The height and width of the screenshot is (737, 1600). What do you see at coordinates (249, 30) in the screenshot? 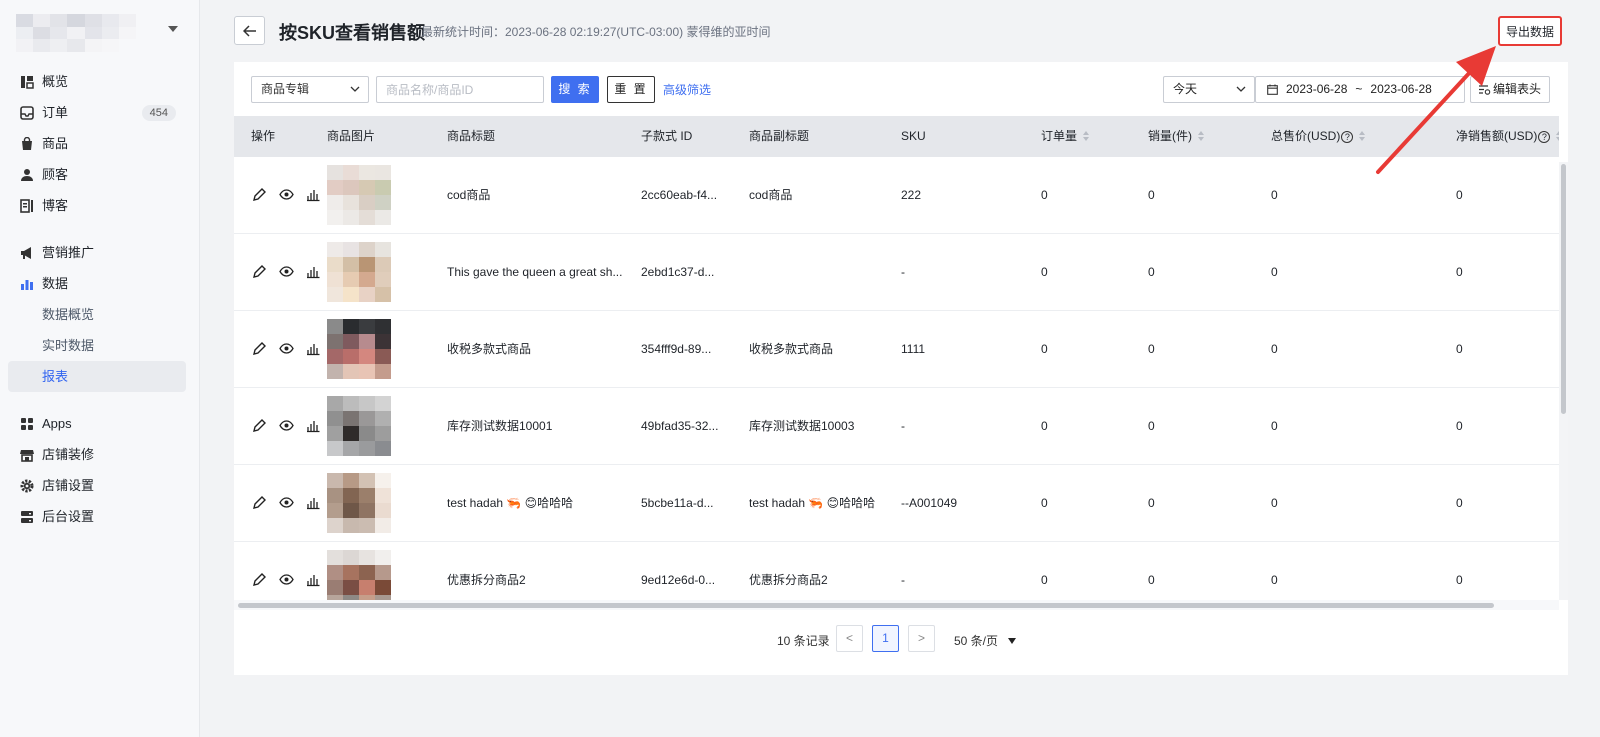
I see `back-button` at bounding box center [249, 30].